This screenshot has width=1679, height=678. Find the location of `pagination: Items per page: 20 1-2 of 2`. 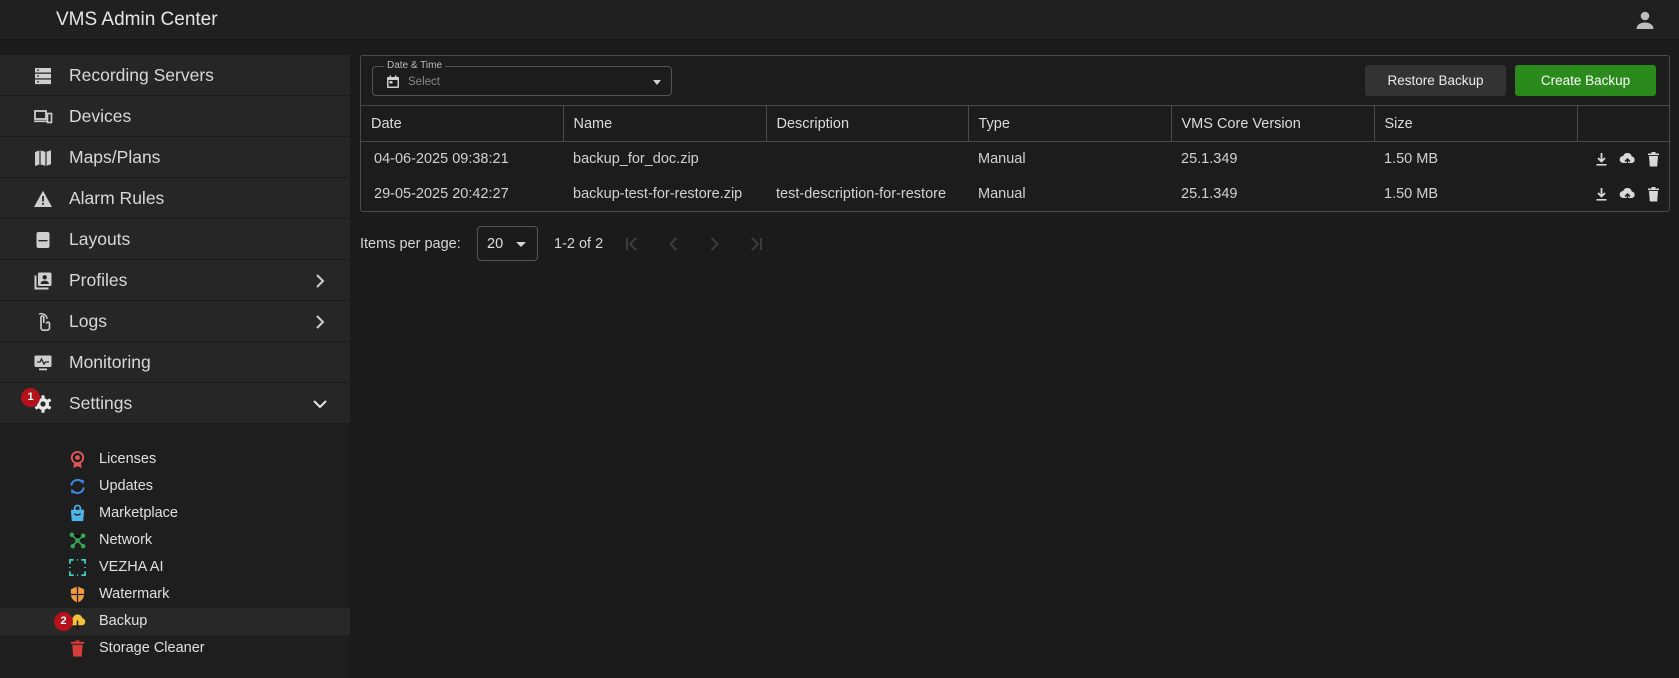

pagination: Items per page: 20 1-2 of 2 is located at coordinates (570, 244).